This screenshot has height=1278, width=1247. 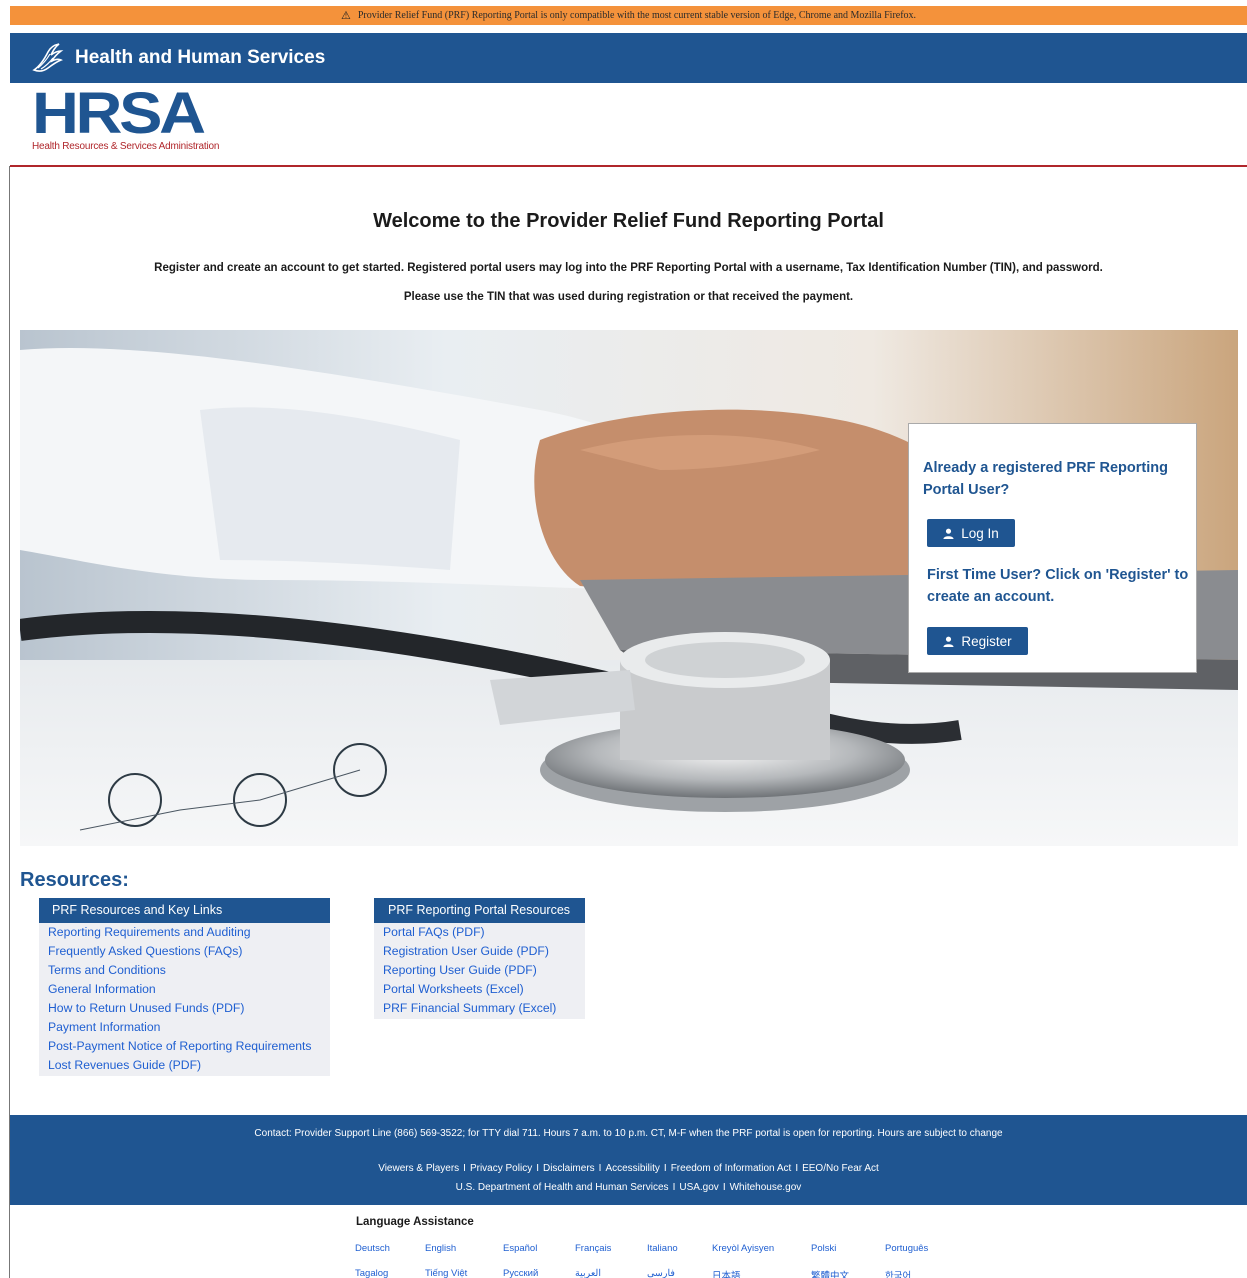 I want to click on footer-link-disclaimers: Disclaimers, so click(x=569, y=1168).